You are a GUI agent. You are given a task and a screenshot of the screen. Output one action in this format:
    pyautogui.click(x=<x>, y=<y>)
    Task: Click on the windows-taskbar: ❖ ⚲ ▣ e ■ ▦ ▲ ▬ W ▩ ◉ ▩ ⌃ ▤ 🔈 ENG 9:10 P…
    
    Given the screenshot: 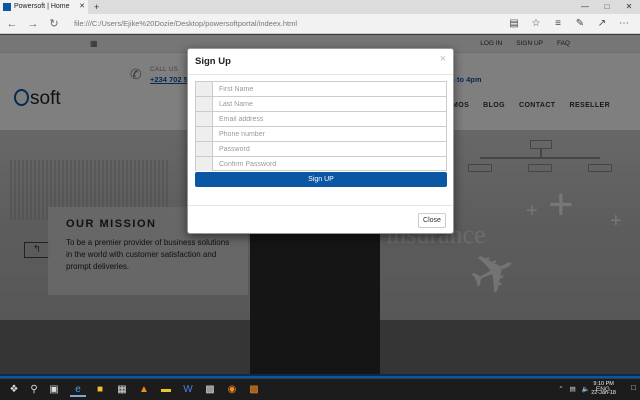 What is the action you would take?
    pyautogui.click(x=320, y=389)
    